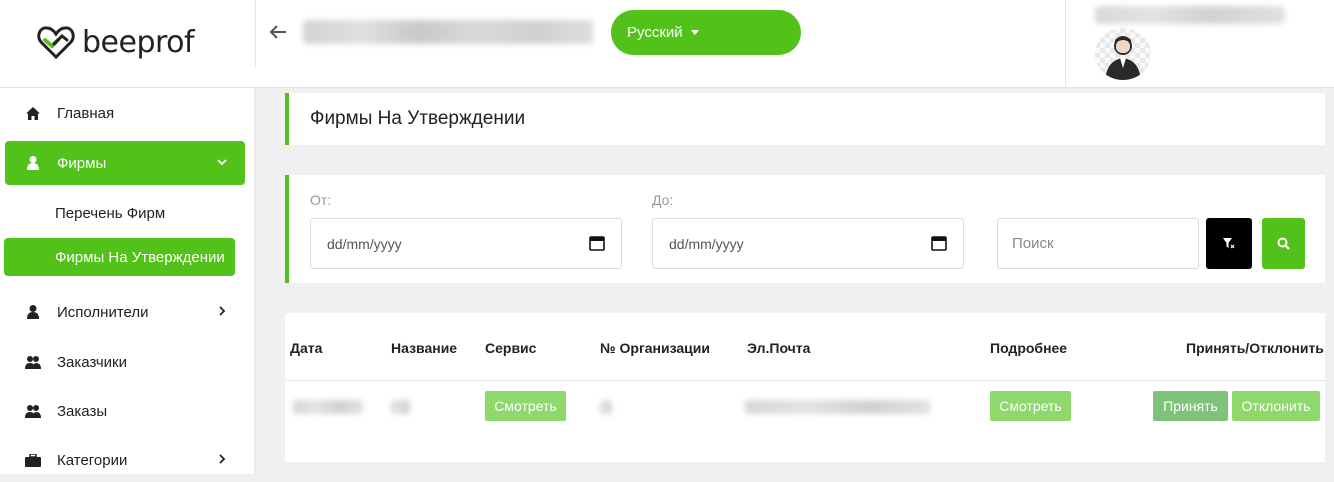 Image resolution: width=1334 pixels, height=482 pixels. I want to click on from-date-value: dd/mm/yyyy, so click(364, 243).